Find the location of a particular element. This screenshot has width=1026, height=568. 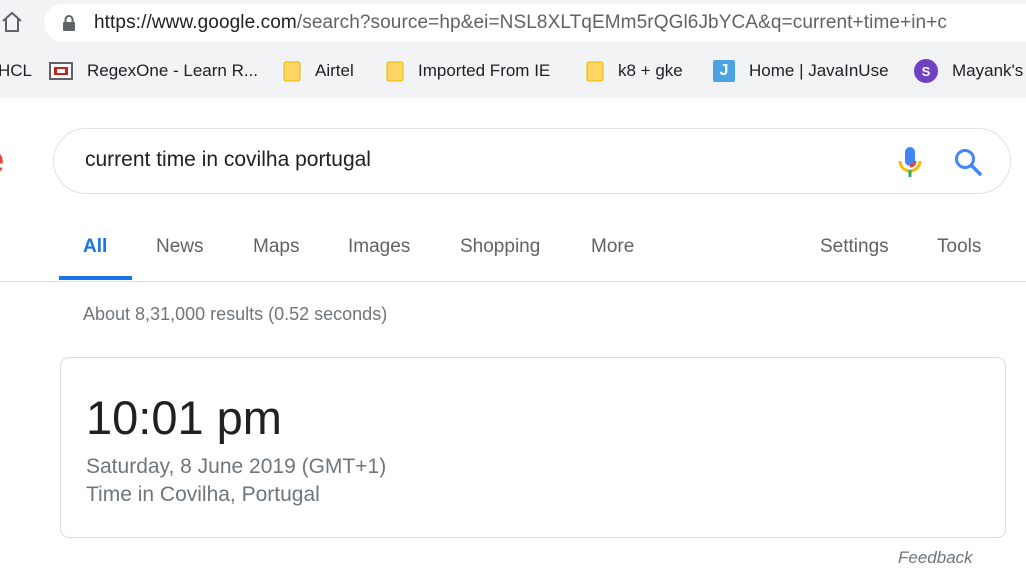

search-input: current time in covilha portugal is located at coordinates (228, 160).